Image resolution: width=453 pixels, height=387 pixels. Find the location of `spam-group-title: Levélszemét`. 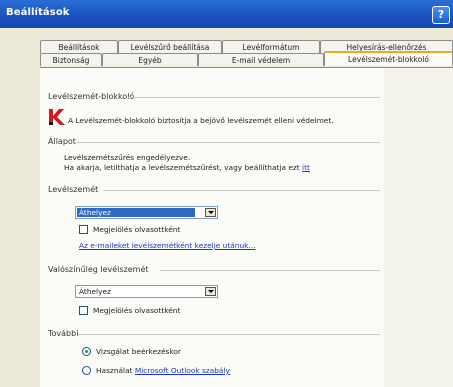

spam-group-title: Levélszemét is located at coordinates (73, 189).